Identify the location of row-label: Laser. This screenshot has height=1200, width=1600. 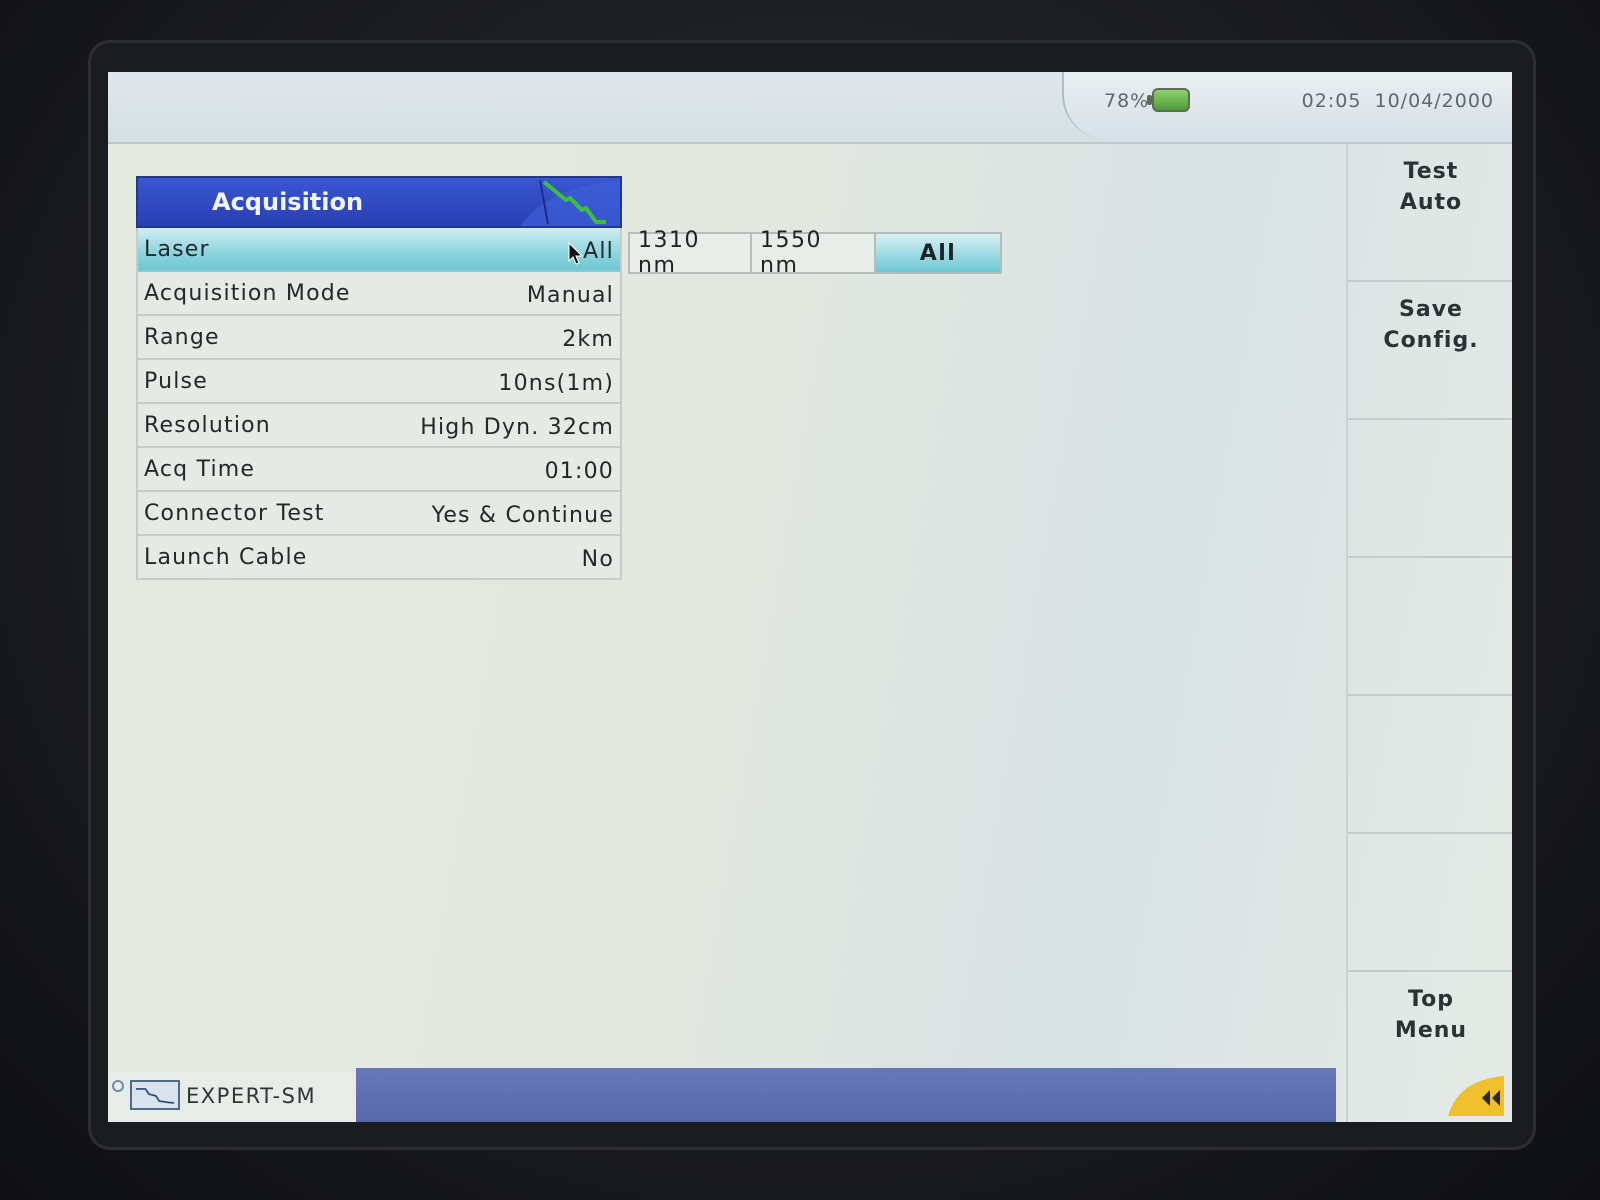
(177, 249).